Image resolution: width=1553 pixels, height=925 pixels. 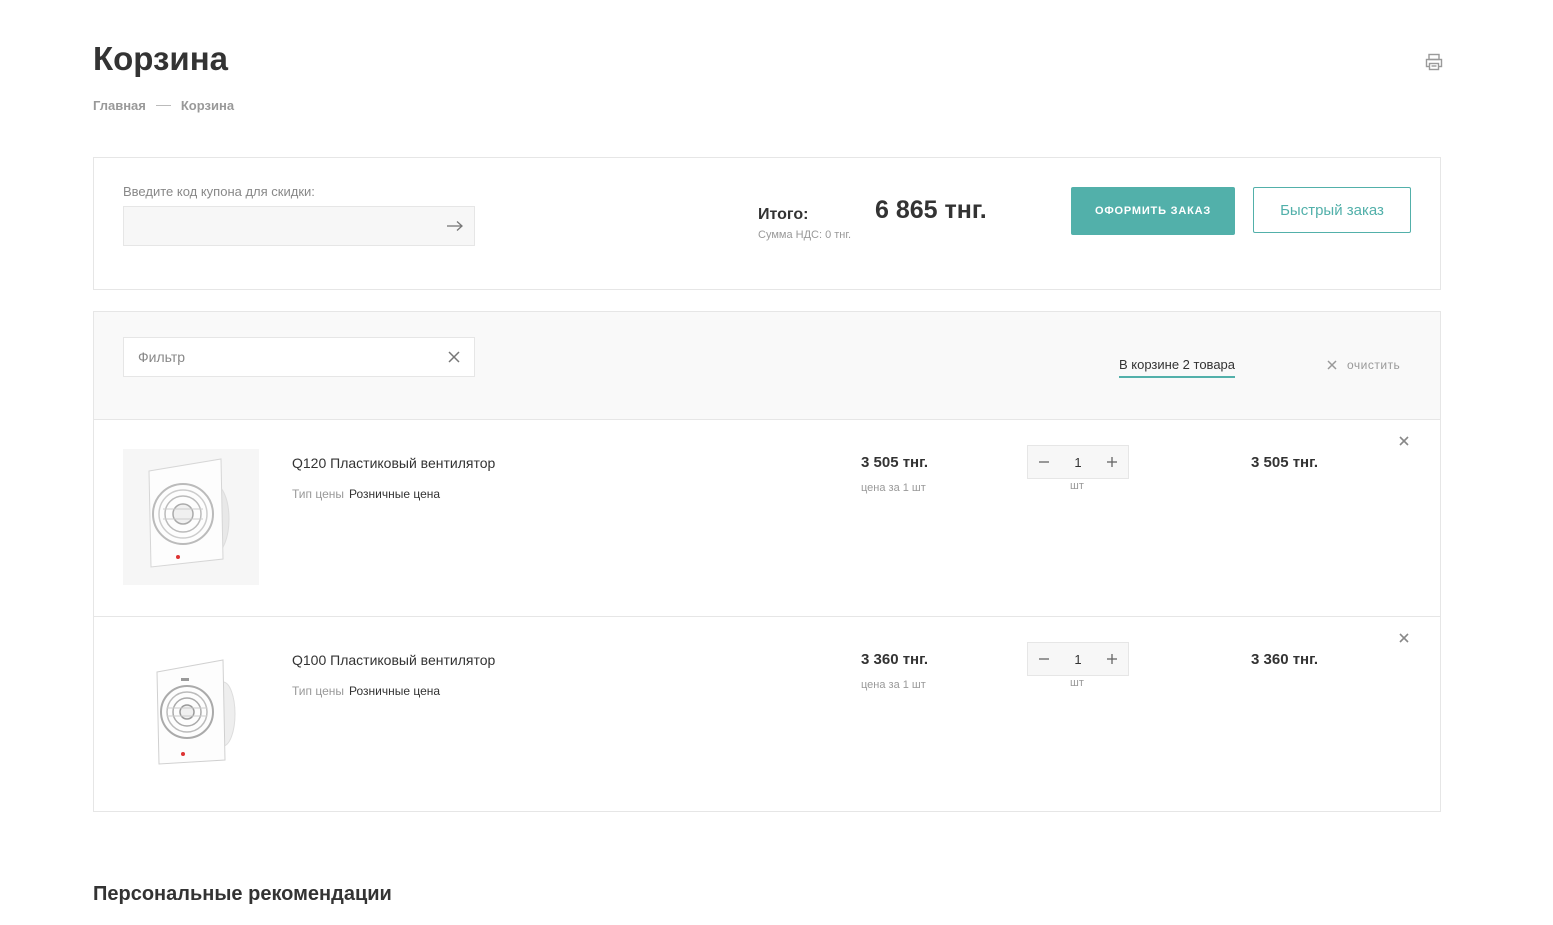 I want to click on unit-price: 3 505 тнг., so click(x=895, y=462).